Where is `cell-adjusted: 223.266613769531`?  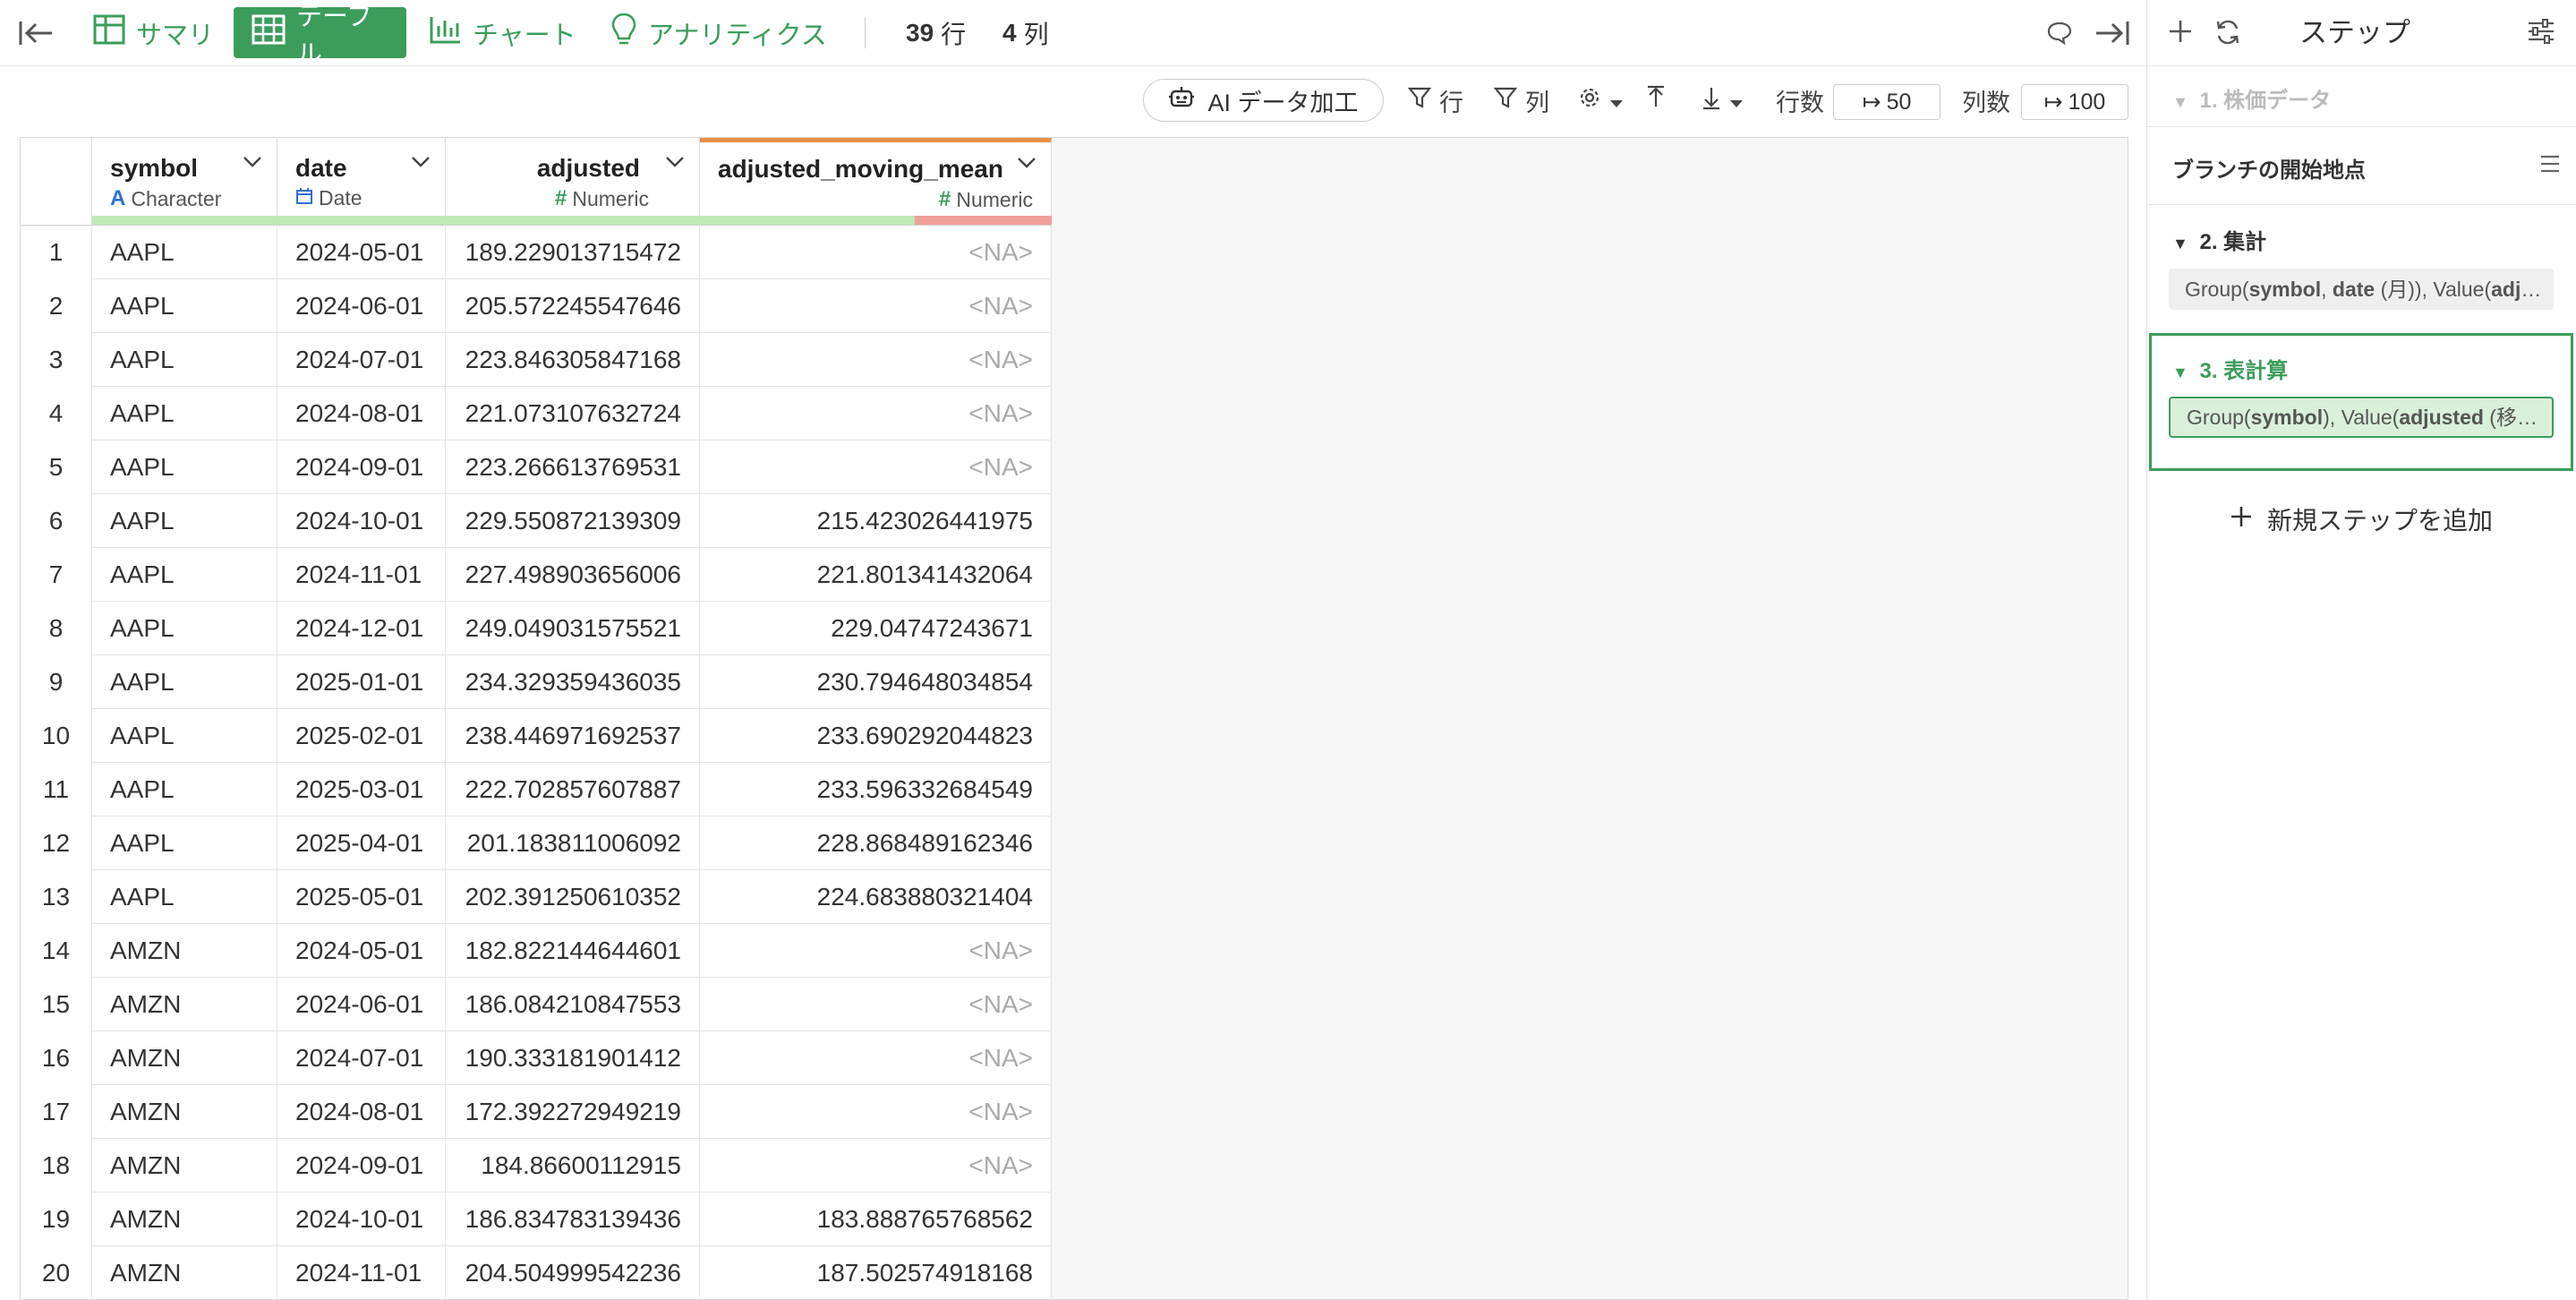 cell-adjusted: 223.266613769531 is located at coordinates (573, 467).